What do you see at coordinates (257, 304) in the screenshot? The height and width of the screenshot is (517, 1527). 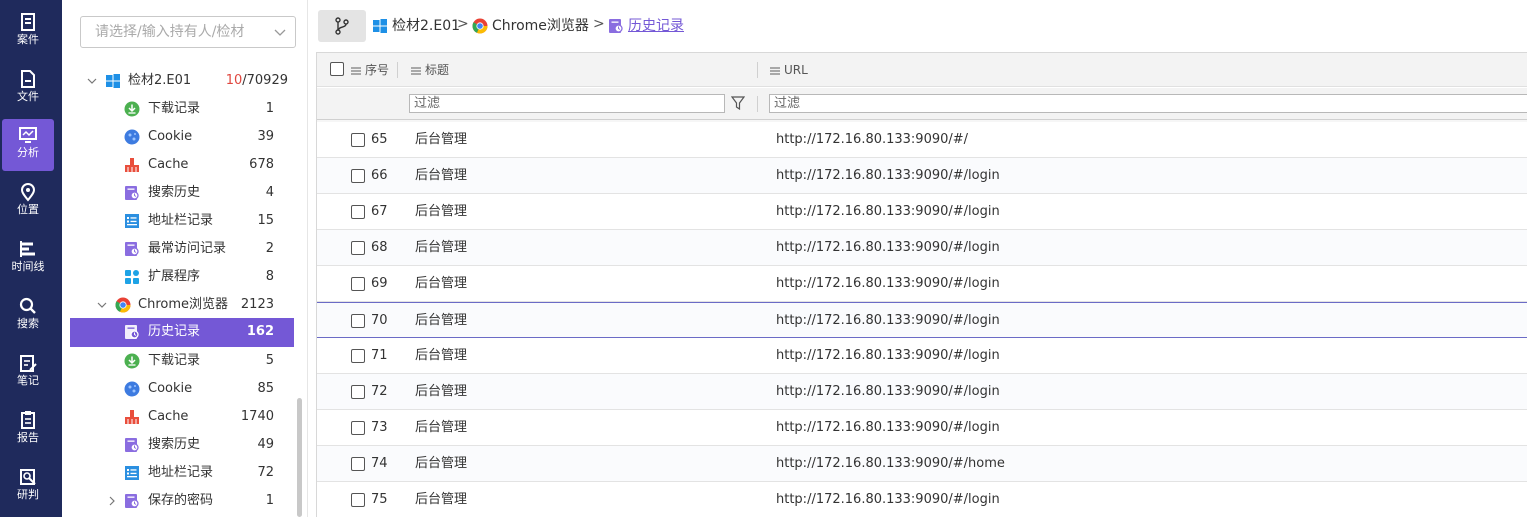 I see `tree-count: 2123` at bounding box center [257, 304].